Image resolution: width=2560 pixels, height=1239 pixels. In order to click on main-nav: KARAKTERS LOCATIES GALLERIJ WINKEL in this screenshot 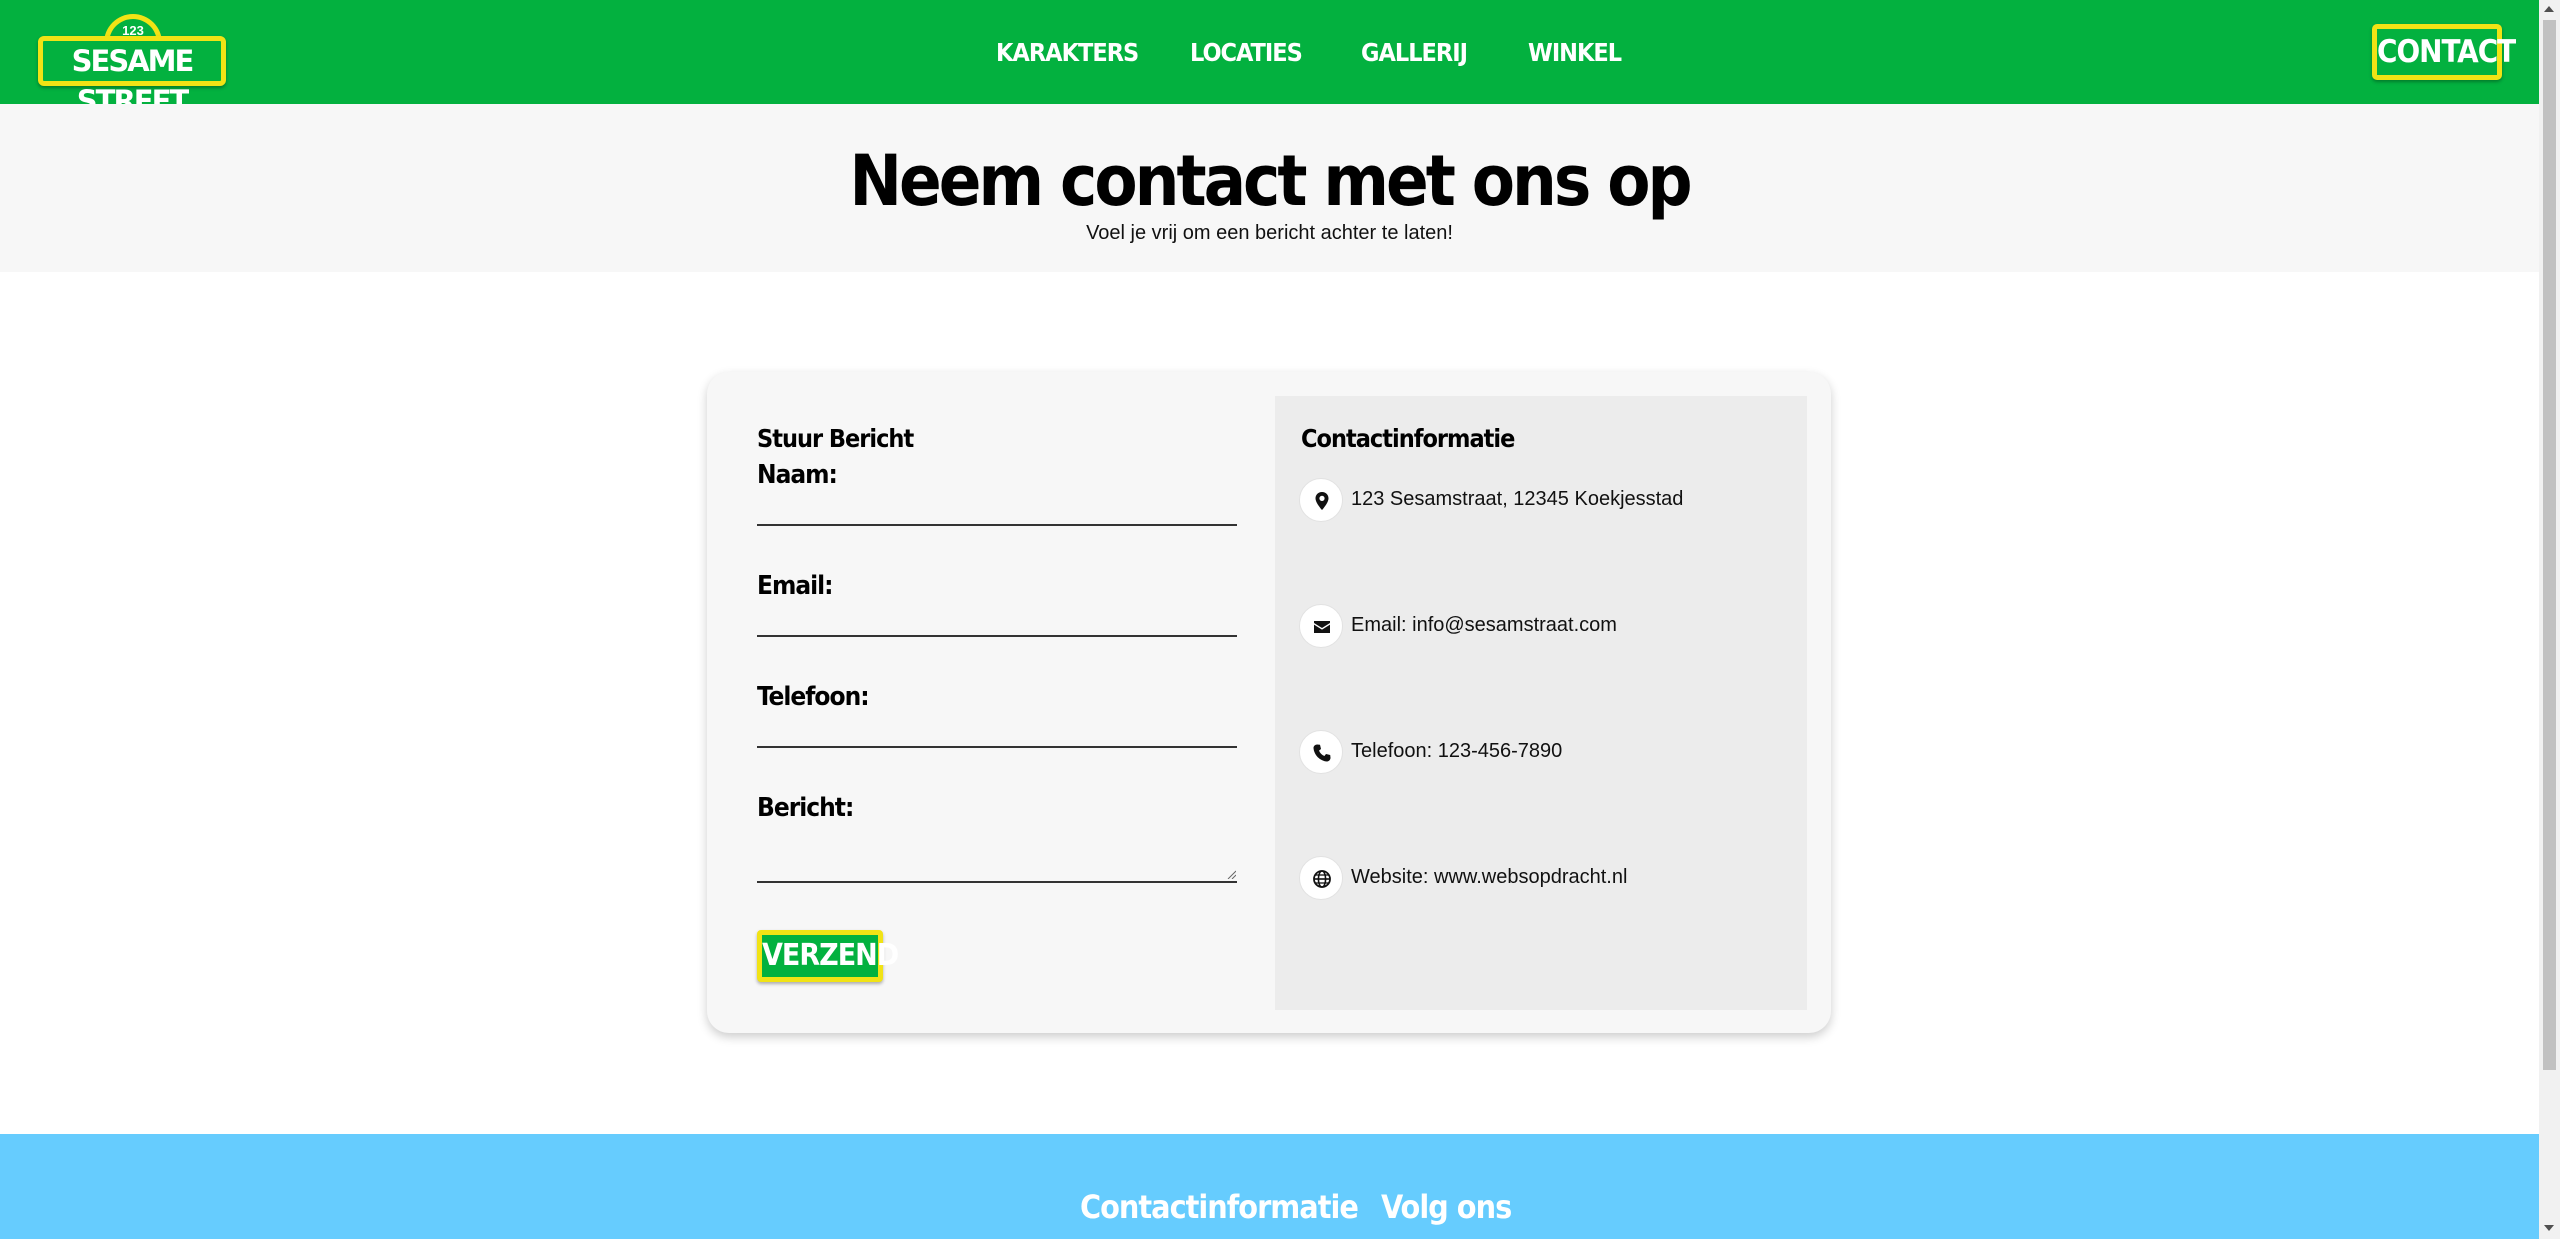, I will do `click(1269, 53)`.